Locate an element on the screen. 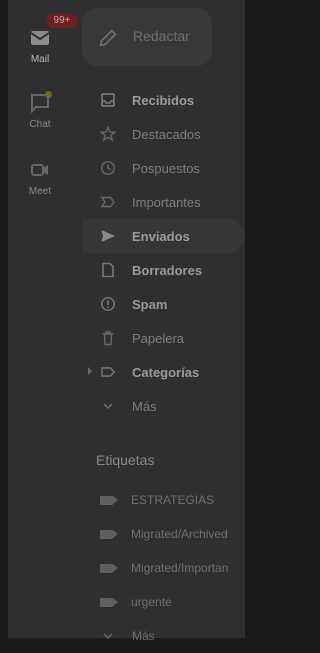  rail-label-chat: Chat is located at coordinates (40, 124).